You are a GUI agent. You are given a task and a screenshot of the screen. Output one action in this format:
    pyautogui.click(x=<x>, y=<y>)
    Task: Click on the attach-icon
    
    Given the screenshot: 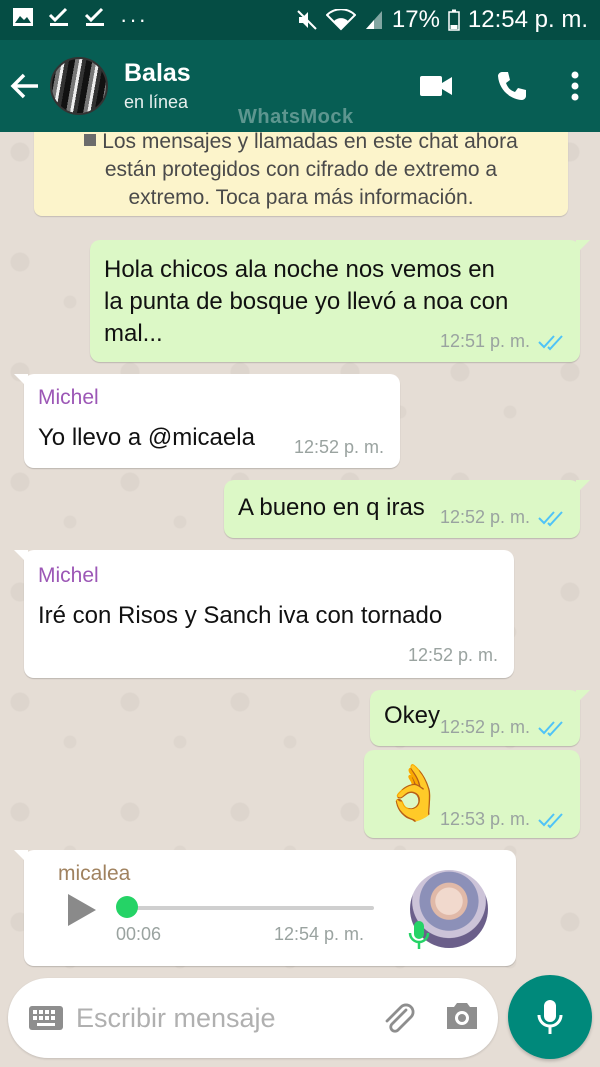 What is the action you would take?
    pyautogui.click(x=398, y=1020)
    